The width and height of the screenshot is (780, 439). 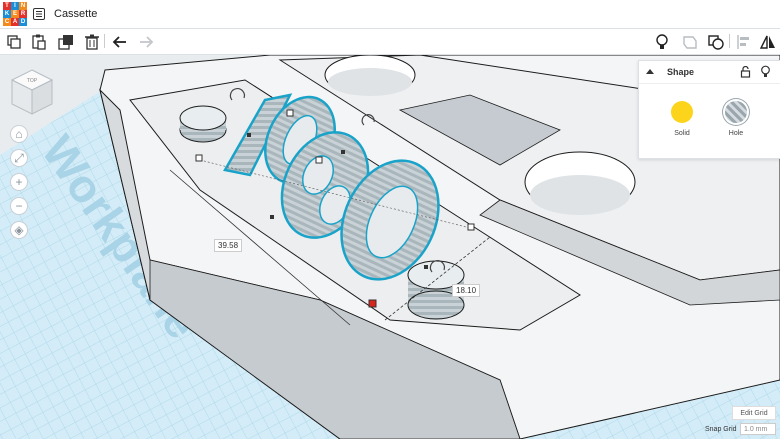 What do you see at coordinates (19, 182) in the screenshot?
I see `zoom-in-button: +` at bounding box center [19, 182].